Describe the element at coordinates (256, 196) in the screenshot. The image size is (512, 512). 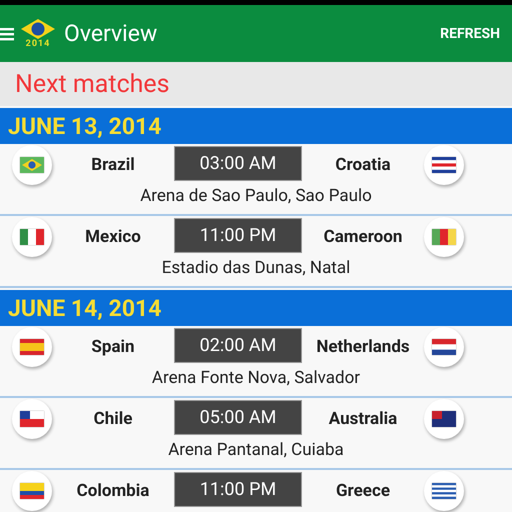
I see `venue-label: Arena de Sao Paulo, Sao Paulo` at that location.